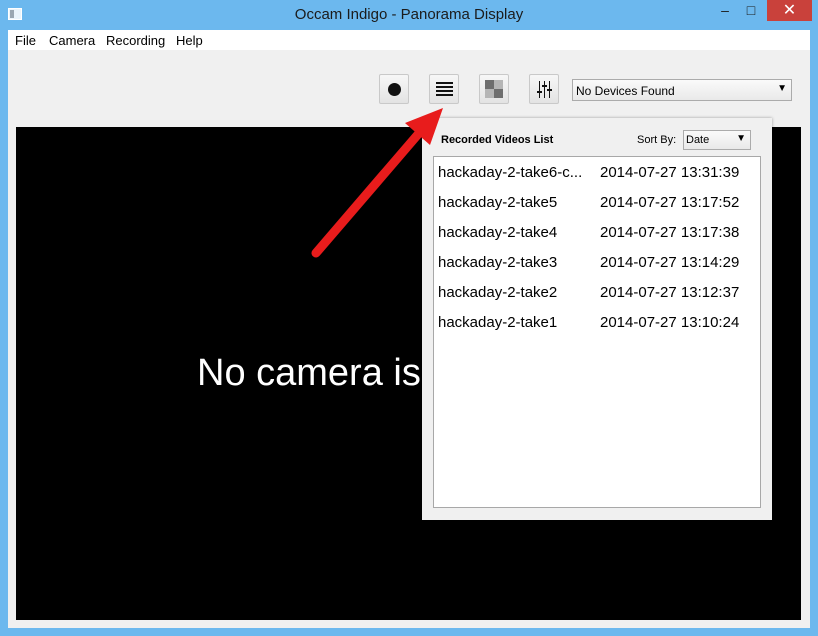 The image size is (818, 636). I want to click on title-bar: Occam Indigo - Panorama Display ‒ □ ✕, so click(409, 15).